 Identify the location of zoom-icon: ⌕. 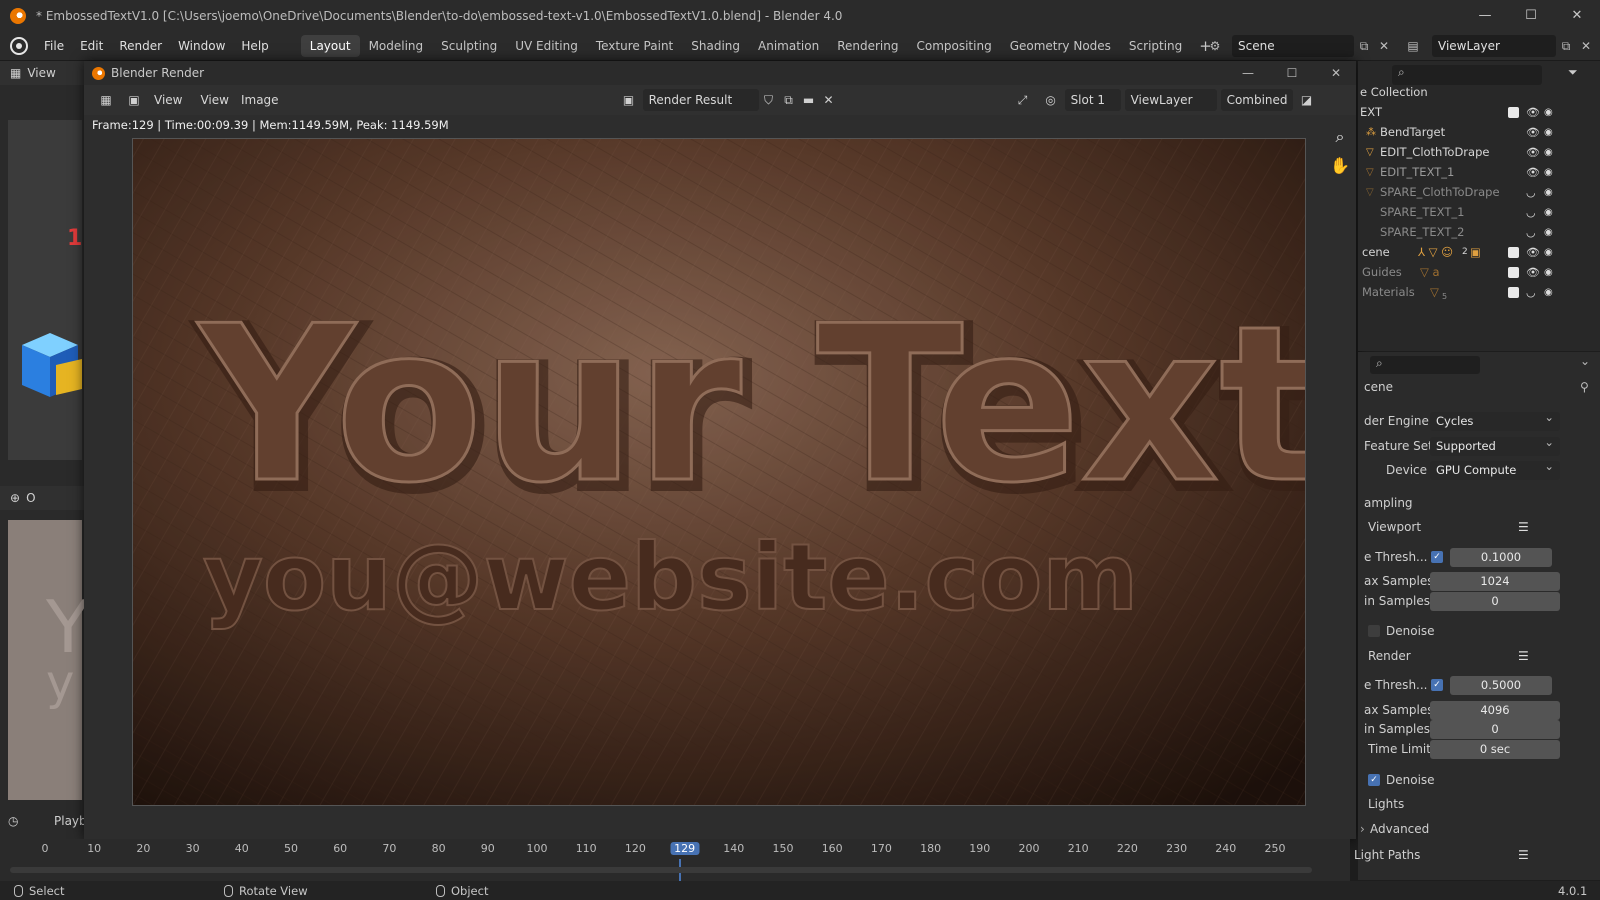
(1340, 137).